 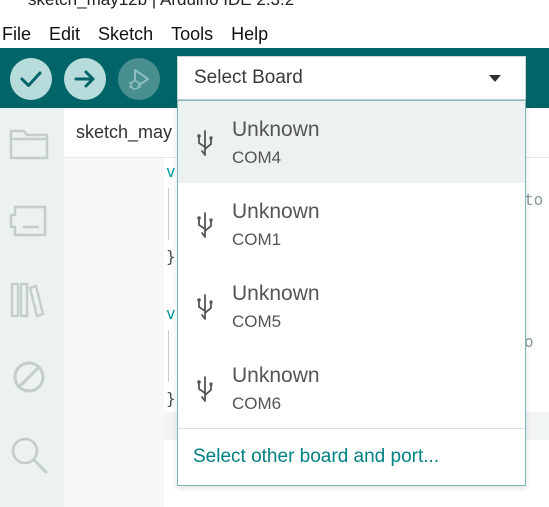 I want to click on dropdown-divider, so click(x=351, y=428).